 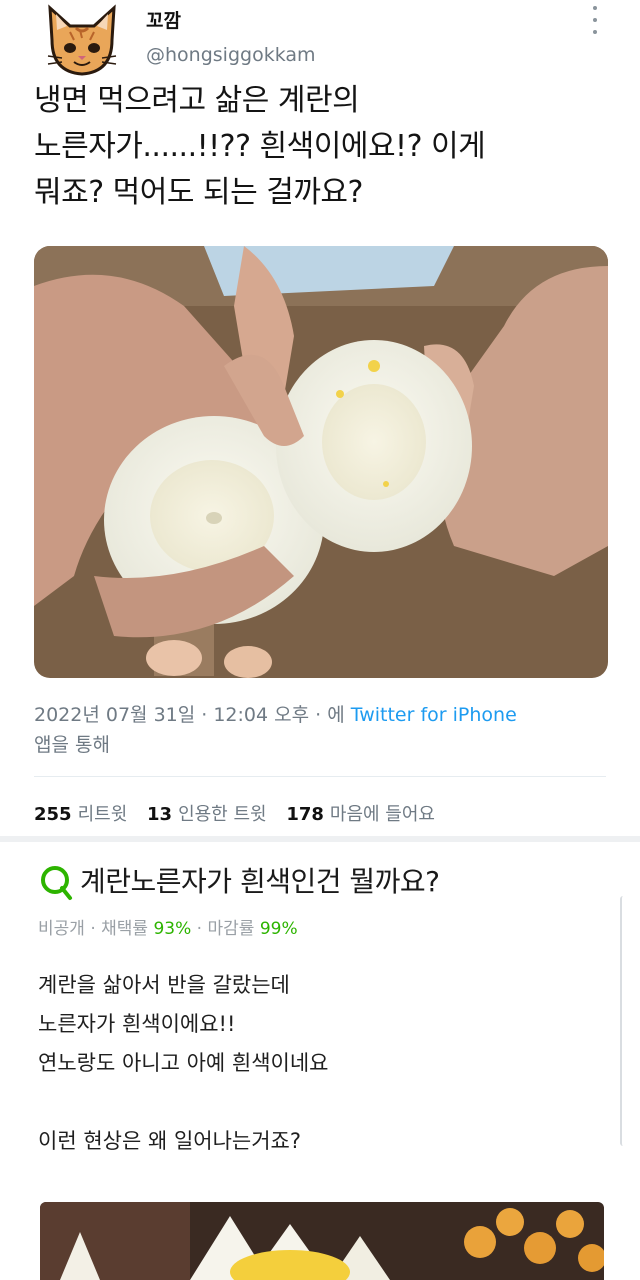 What do you see at coordinates (595, 20) in the screenshot?
I see `more-vertical-icon` at bounding box center [595, 20].